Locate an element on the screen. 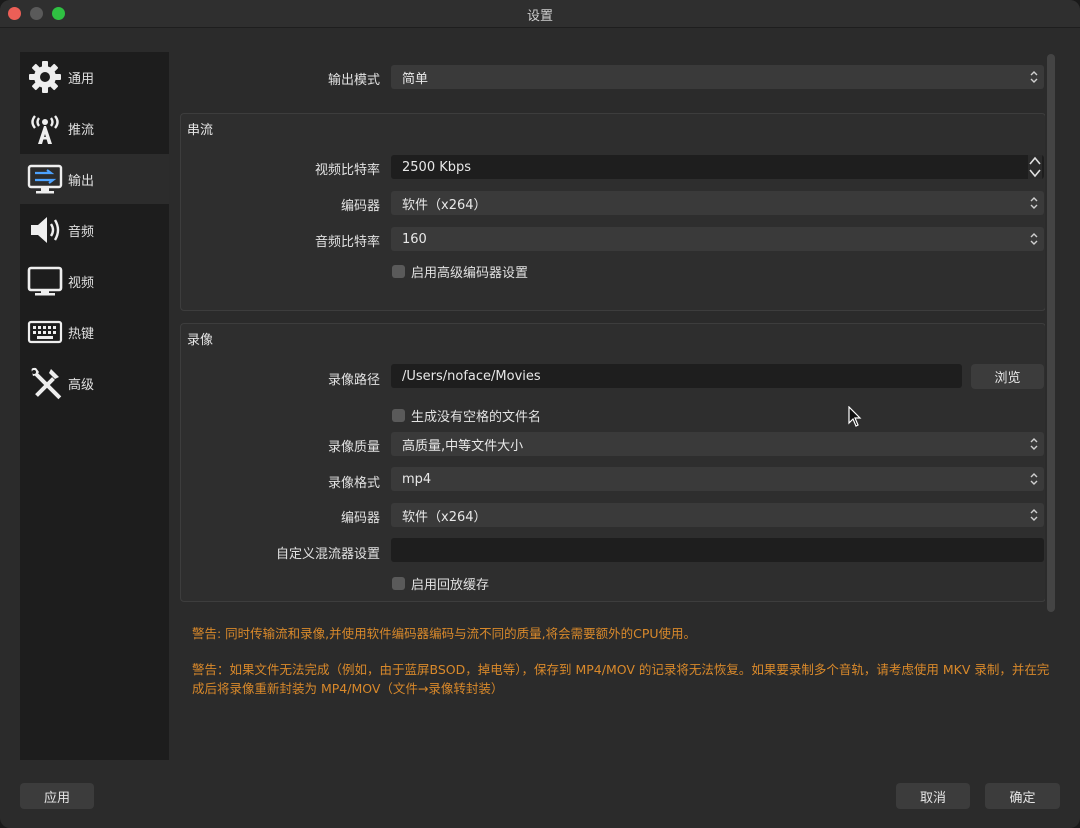 The height and width of the screenshot is (828, 1080). recording-format-label: 录像格式 is located at coordinates (353, 483).